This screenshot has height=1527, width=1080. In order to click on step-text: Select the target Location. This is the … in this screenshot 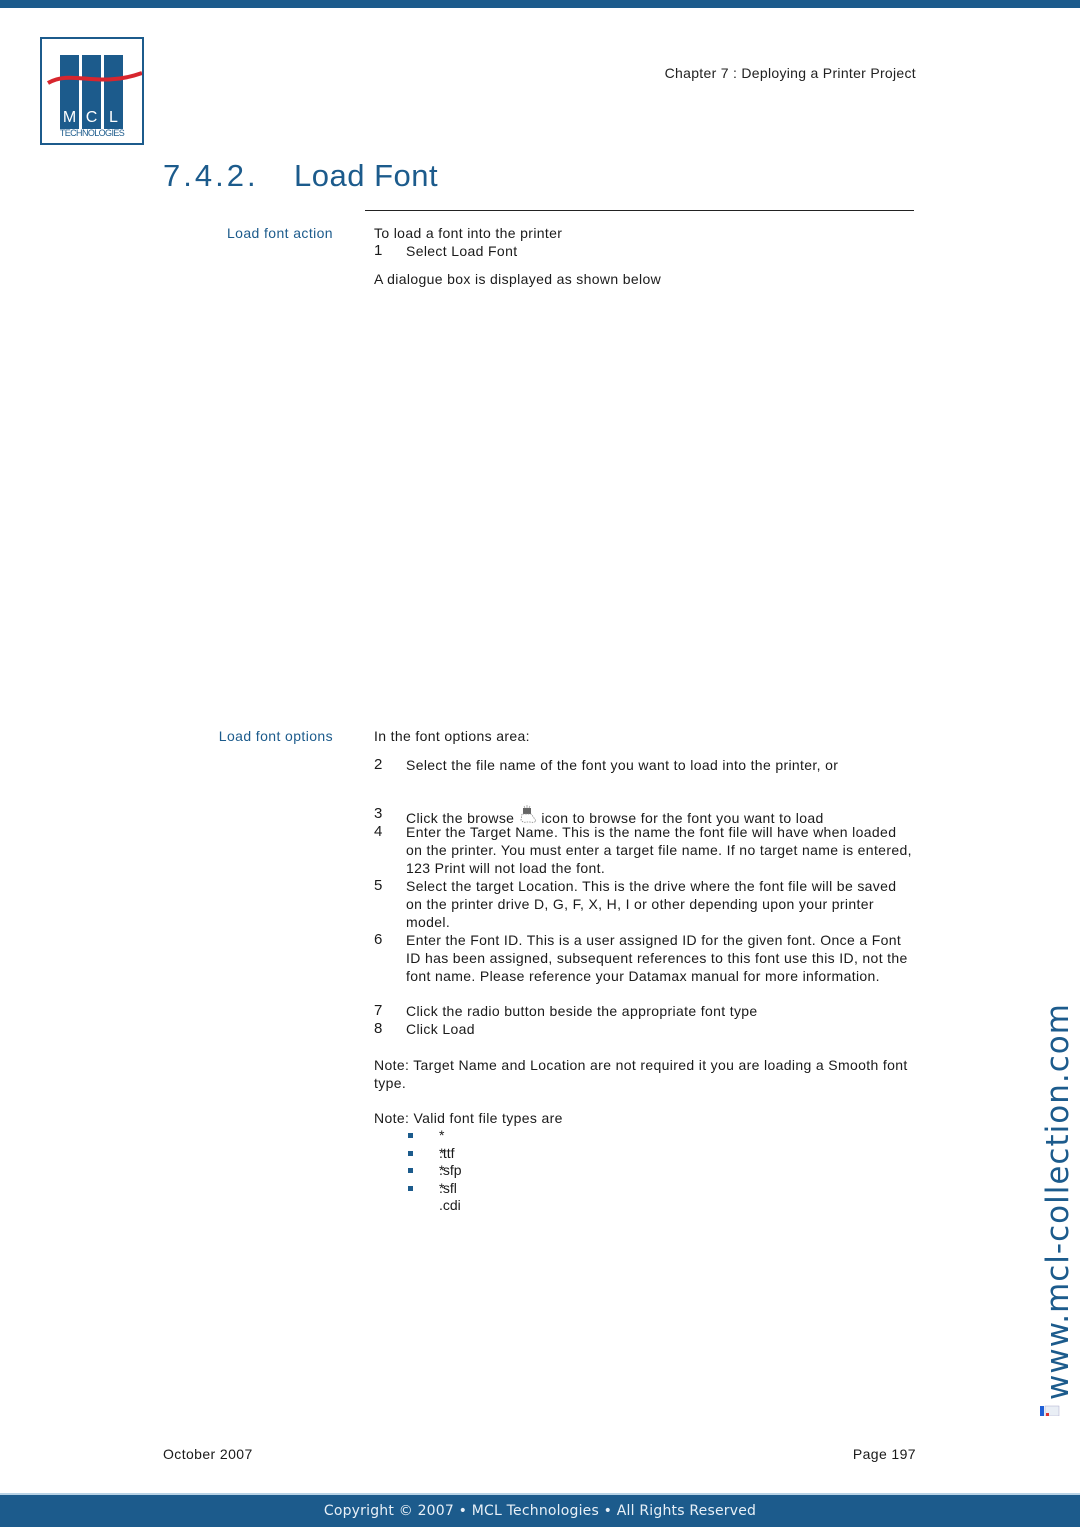, I will do `click(651, 904)`.